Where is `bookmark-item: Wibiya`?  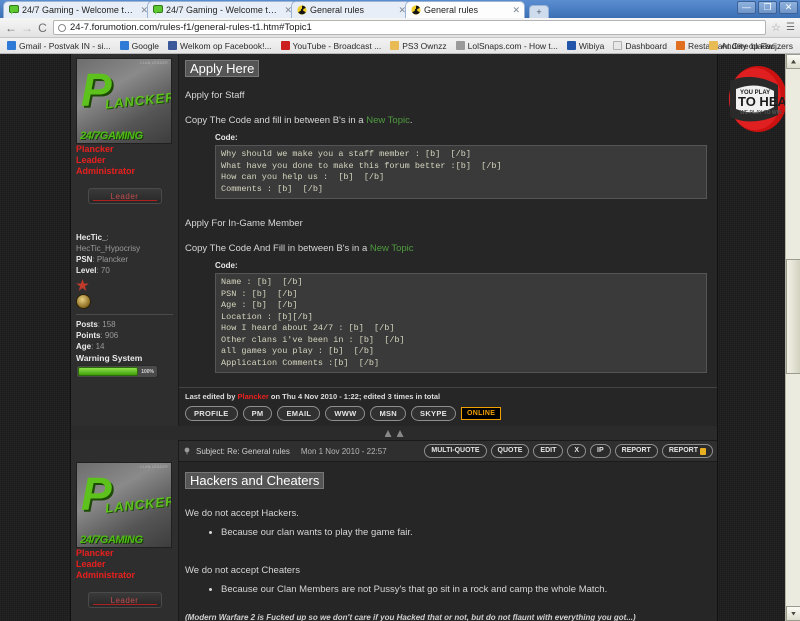 bookmark-item: Wibiya is located at coordinates (586, 46).